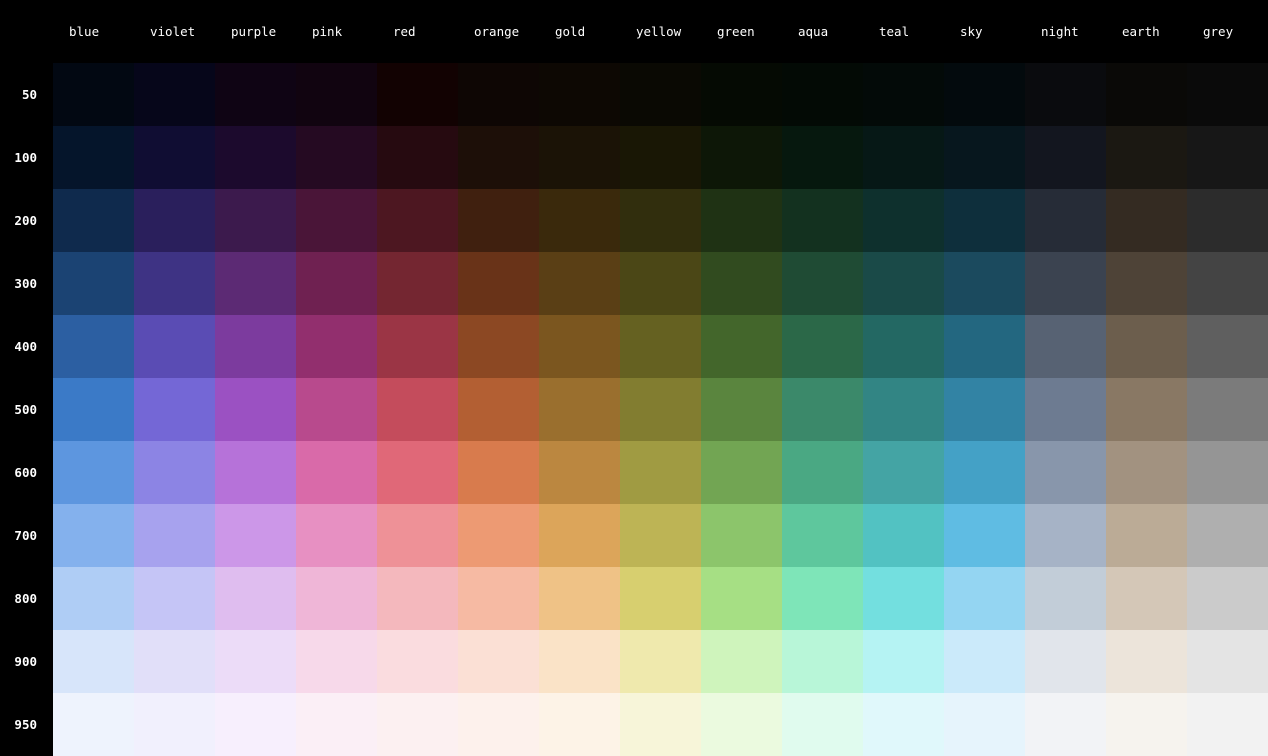  I want to click on column-header-sky: sky, so click(971, 31).